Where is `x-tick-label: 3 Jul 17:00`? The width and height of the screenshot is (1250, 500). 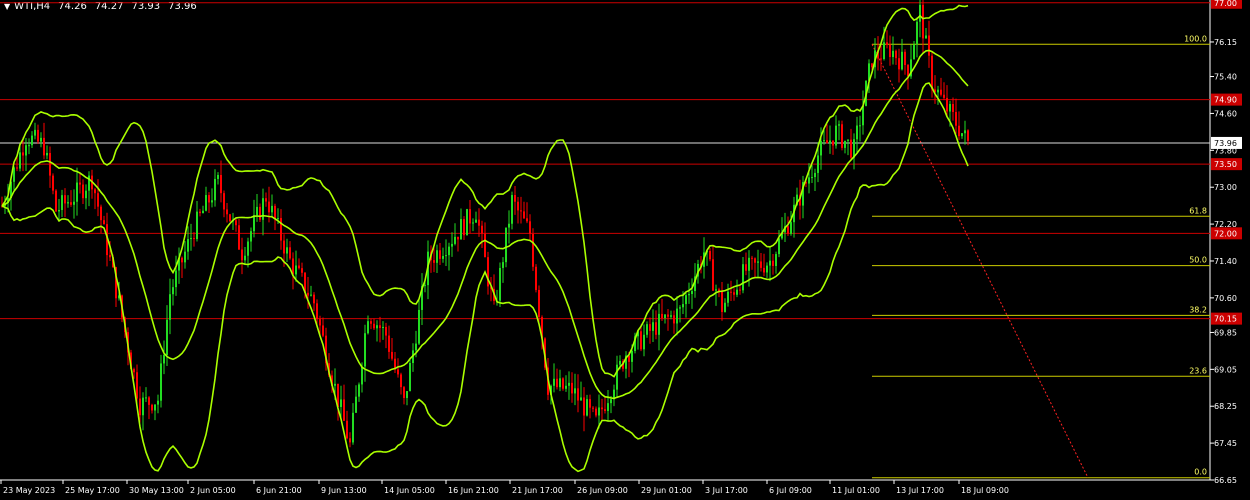 x-tick-label: 3 Jul 17:00 is located at coordinates (726, 490).